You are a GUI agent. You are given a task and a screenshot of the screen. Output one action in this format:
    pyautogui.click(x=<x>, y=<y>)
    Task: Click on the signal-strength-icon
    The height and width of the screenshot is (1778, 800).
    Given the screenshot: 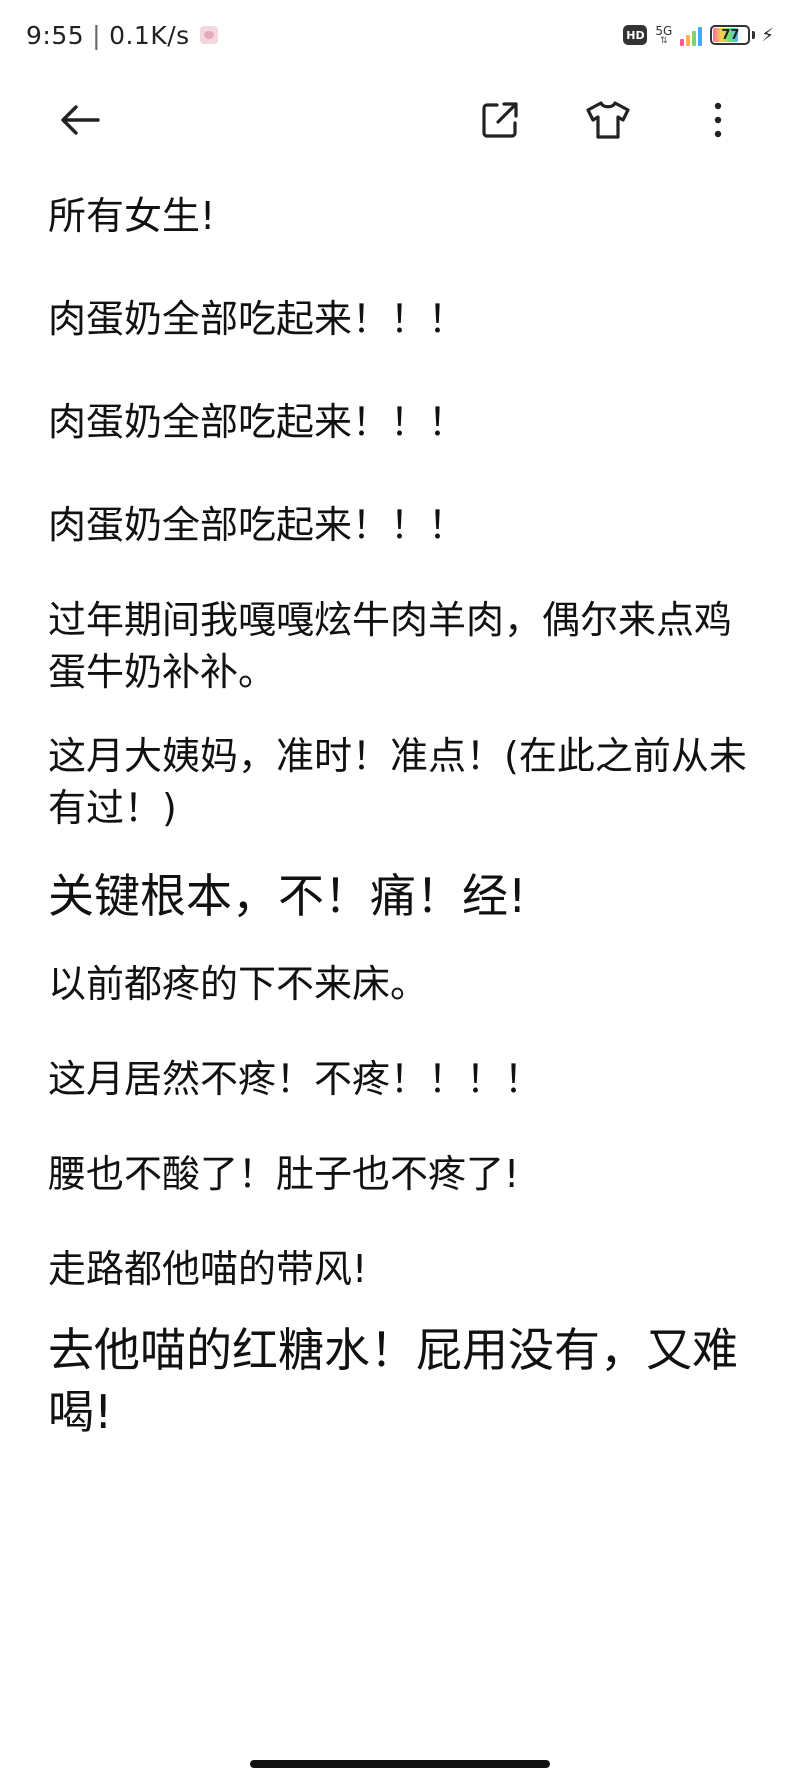 What is the action you would take?
    pyautogui.click(x=691, y=35)
    